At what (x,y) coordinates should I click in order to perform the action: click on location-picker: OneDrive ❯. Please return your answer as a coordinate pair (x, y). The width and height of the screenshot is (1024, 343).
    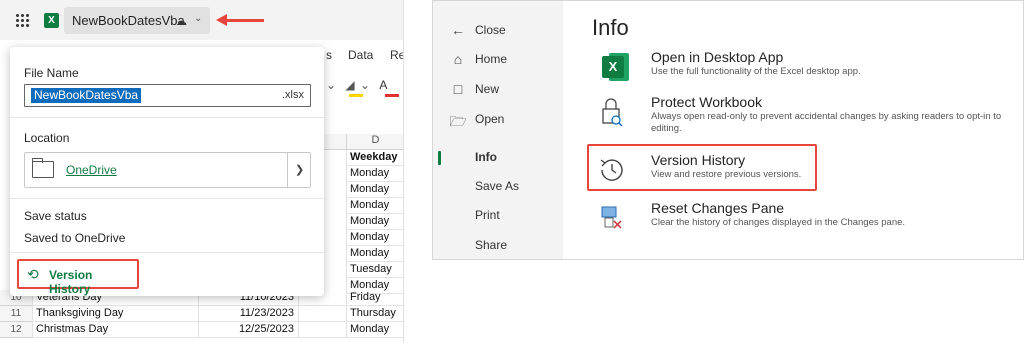
    Looking at the image, I should click on (167, 170).